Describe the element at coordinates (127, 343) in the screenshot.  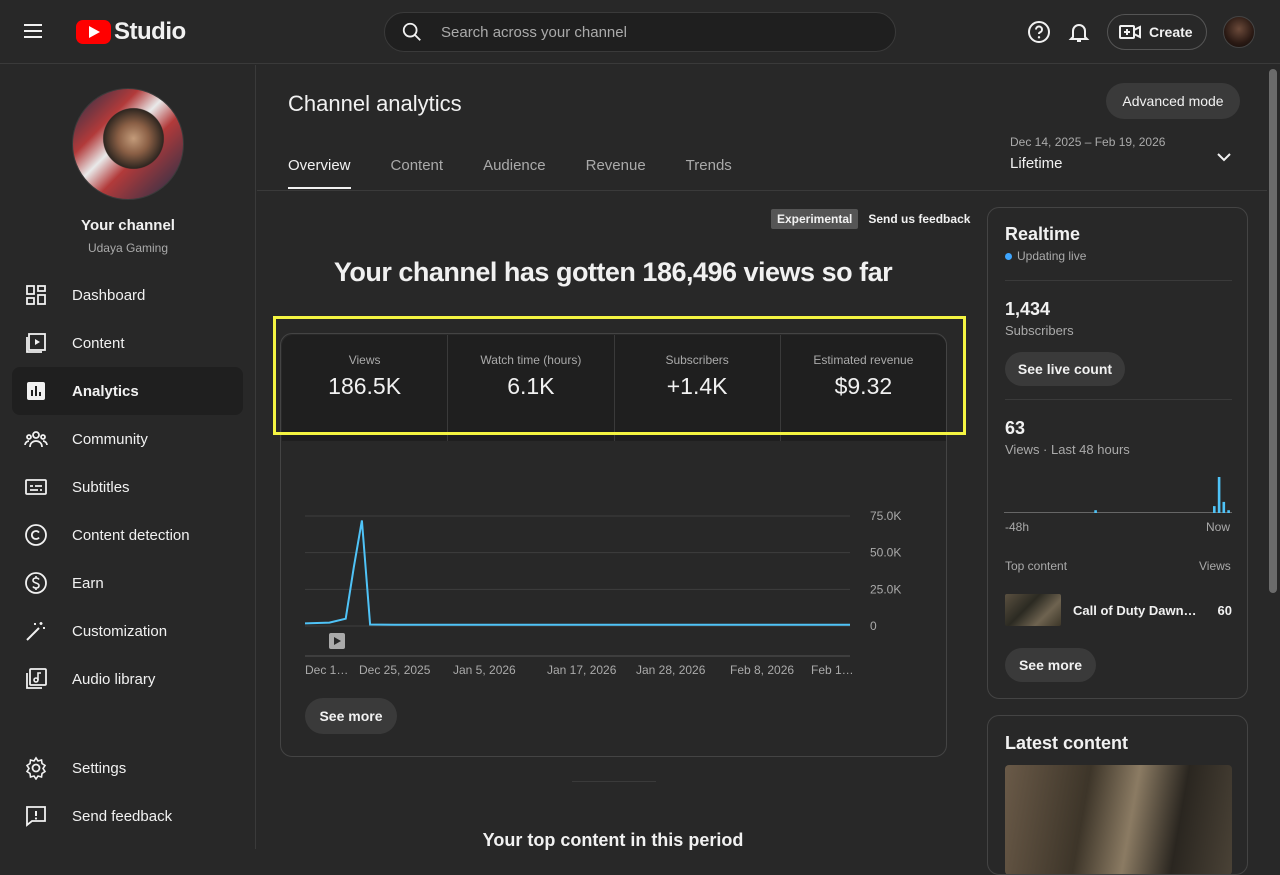
I see `sidebar-item-content: Content` at that location.